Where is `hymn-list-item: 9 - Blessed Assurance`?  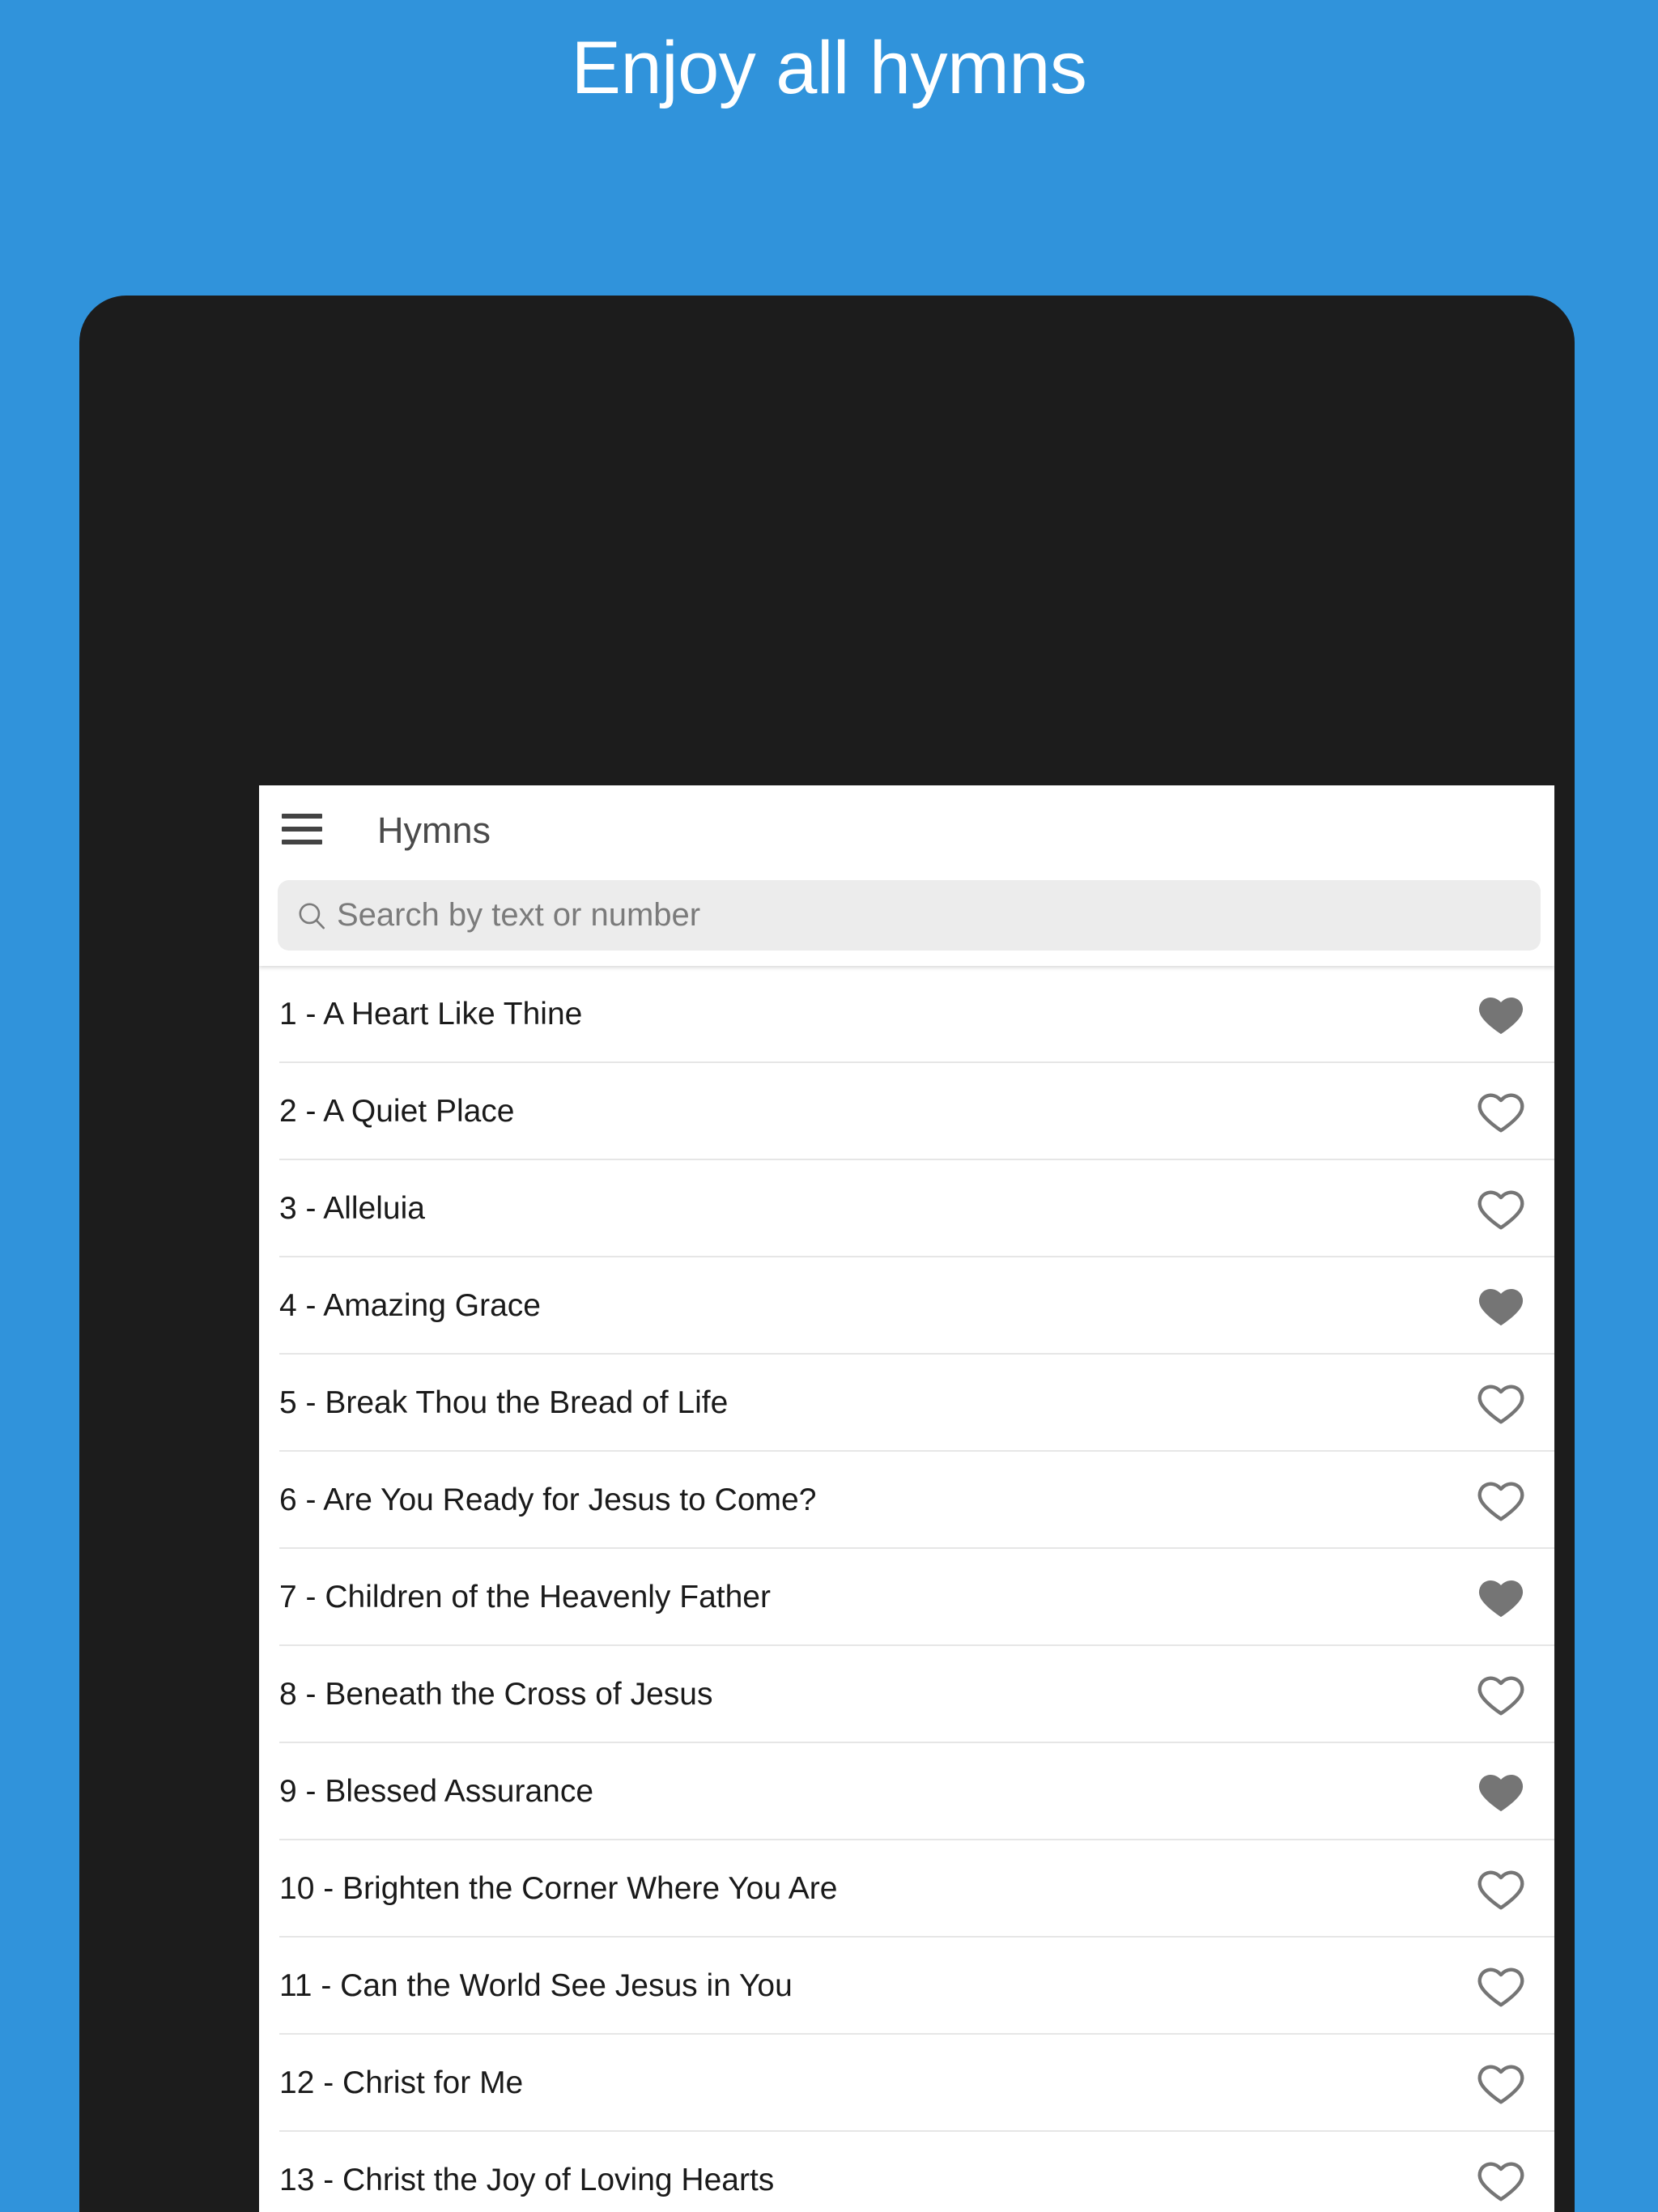
hymn-list-item: 9 - Blessed Assurance is located at coordinates (906, 1792).